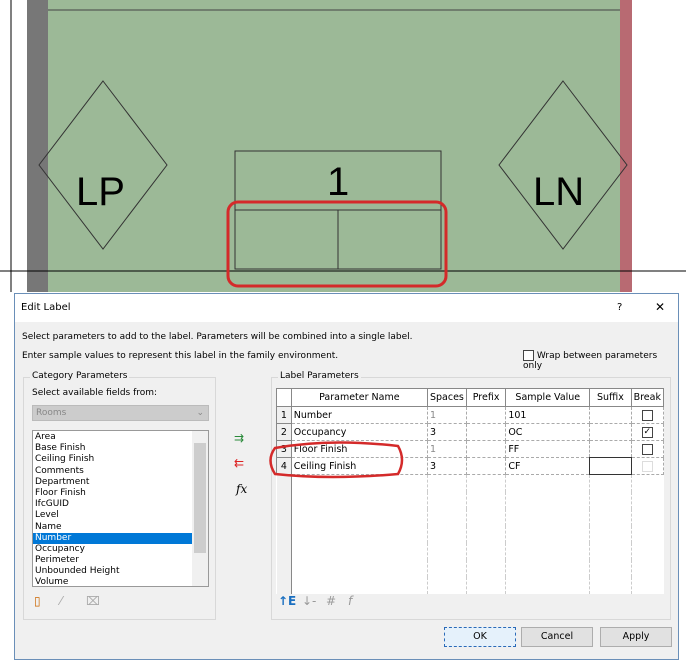 The width and height of the screenshot is (686, 661). Describe the element at coordinates (548, 397) in the screenshot. I see `column-header: Sample Value` at that location.